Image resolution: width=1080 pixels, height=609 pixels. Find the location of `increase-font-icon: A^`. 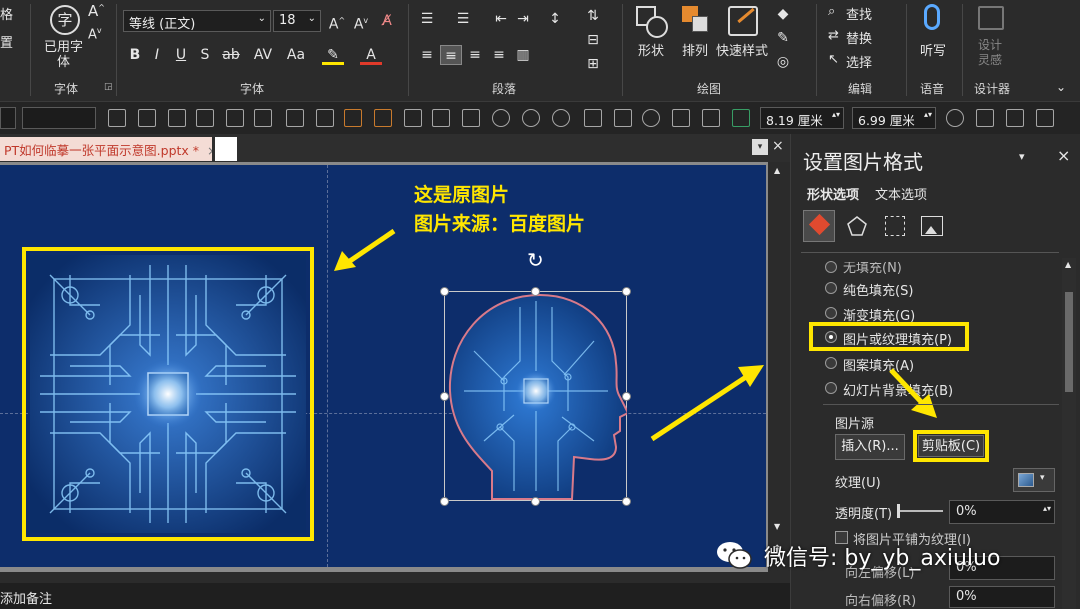

increase-font-icon: A^ is located at coordinates (337, 22).